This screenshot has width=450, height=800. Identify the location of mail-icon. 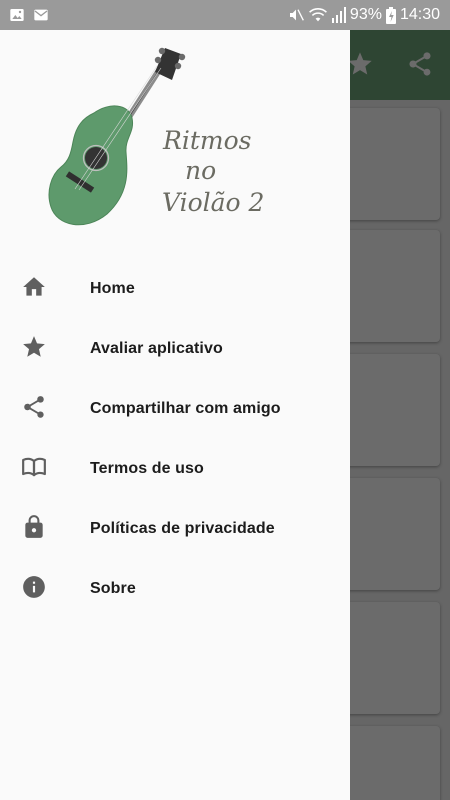
(41, 15).